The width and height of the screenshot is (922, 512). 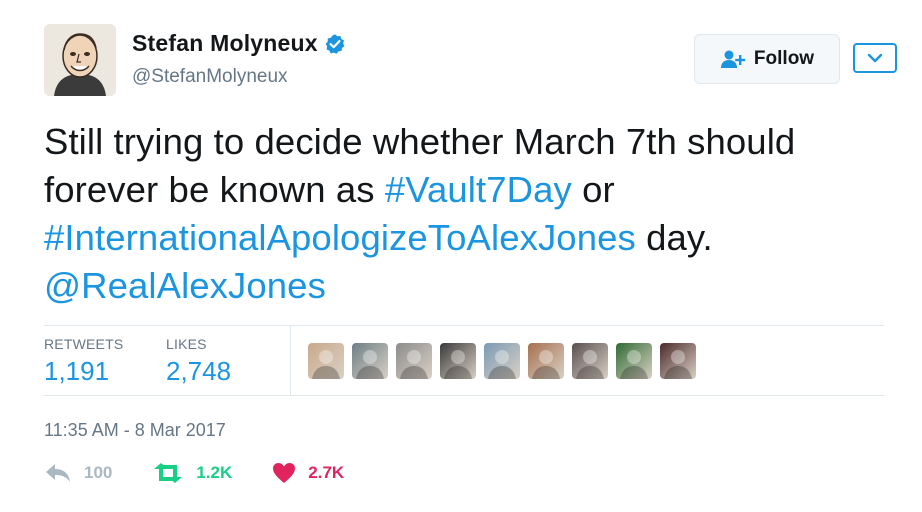 I want to click on author-avatar, so click(x=80, y=60).